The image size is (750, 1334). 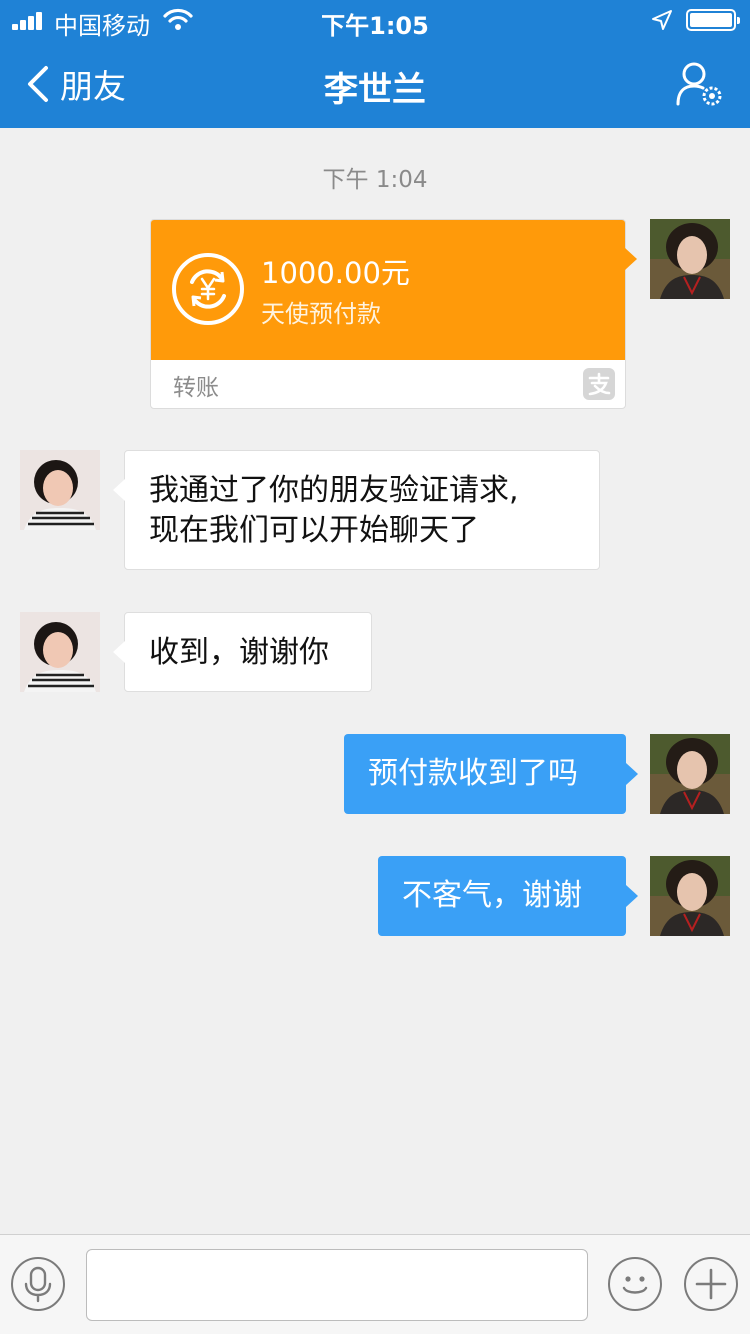 What do you see at coordinates (335, 273) in the screenshot?
I see `transfer-amount: 1000.00元` at bounding box center [335, 273].